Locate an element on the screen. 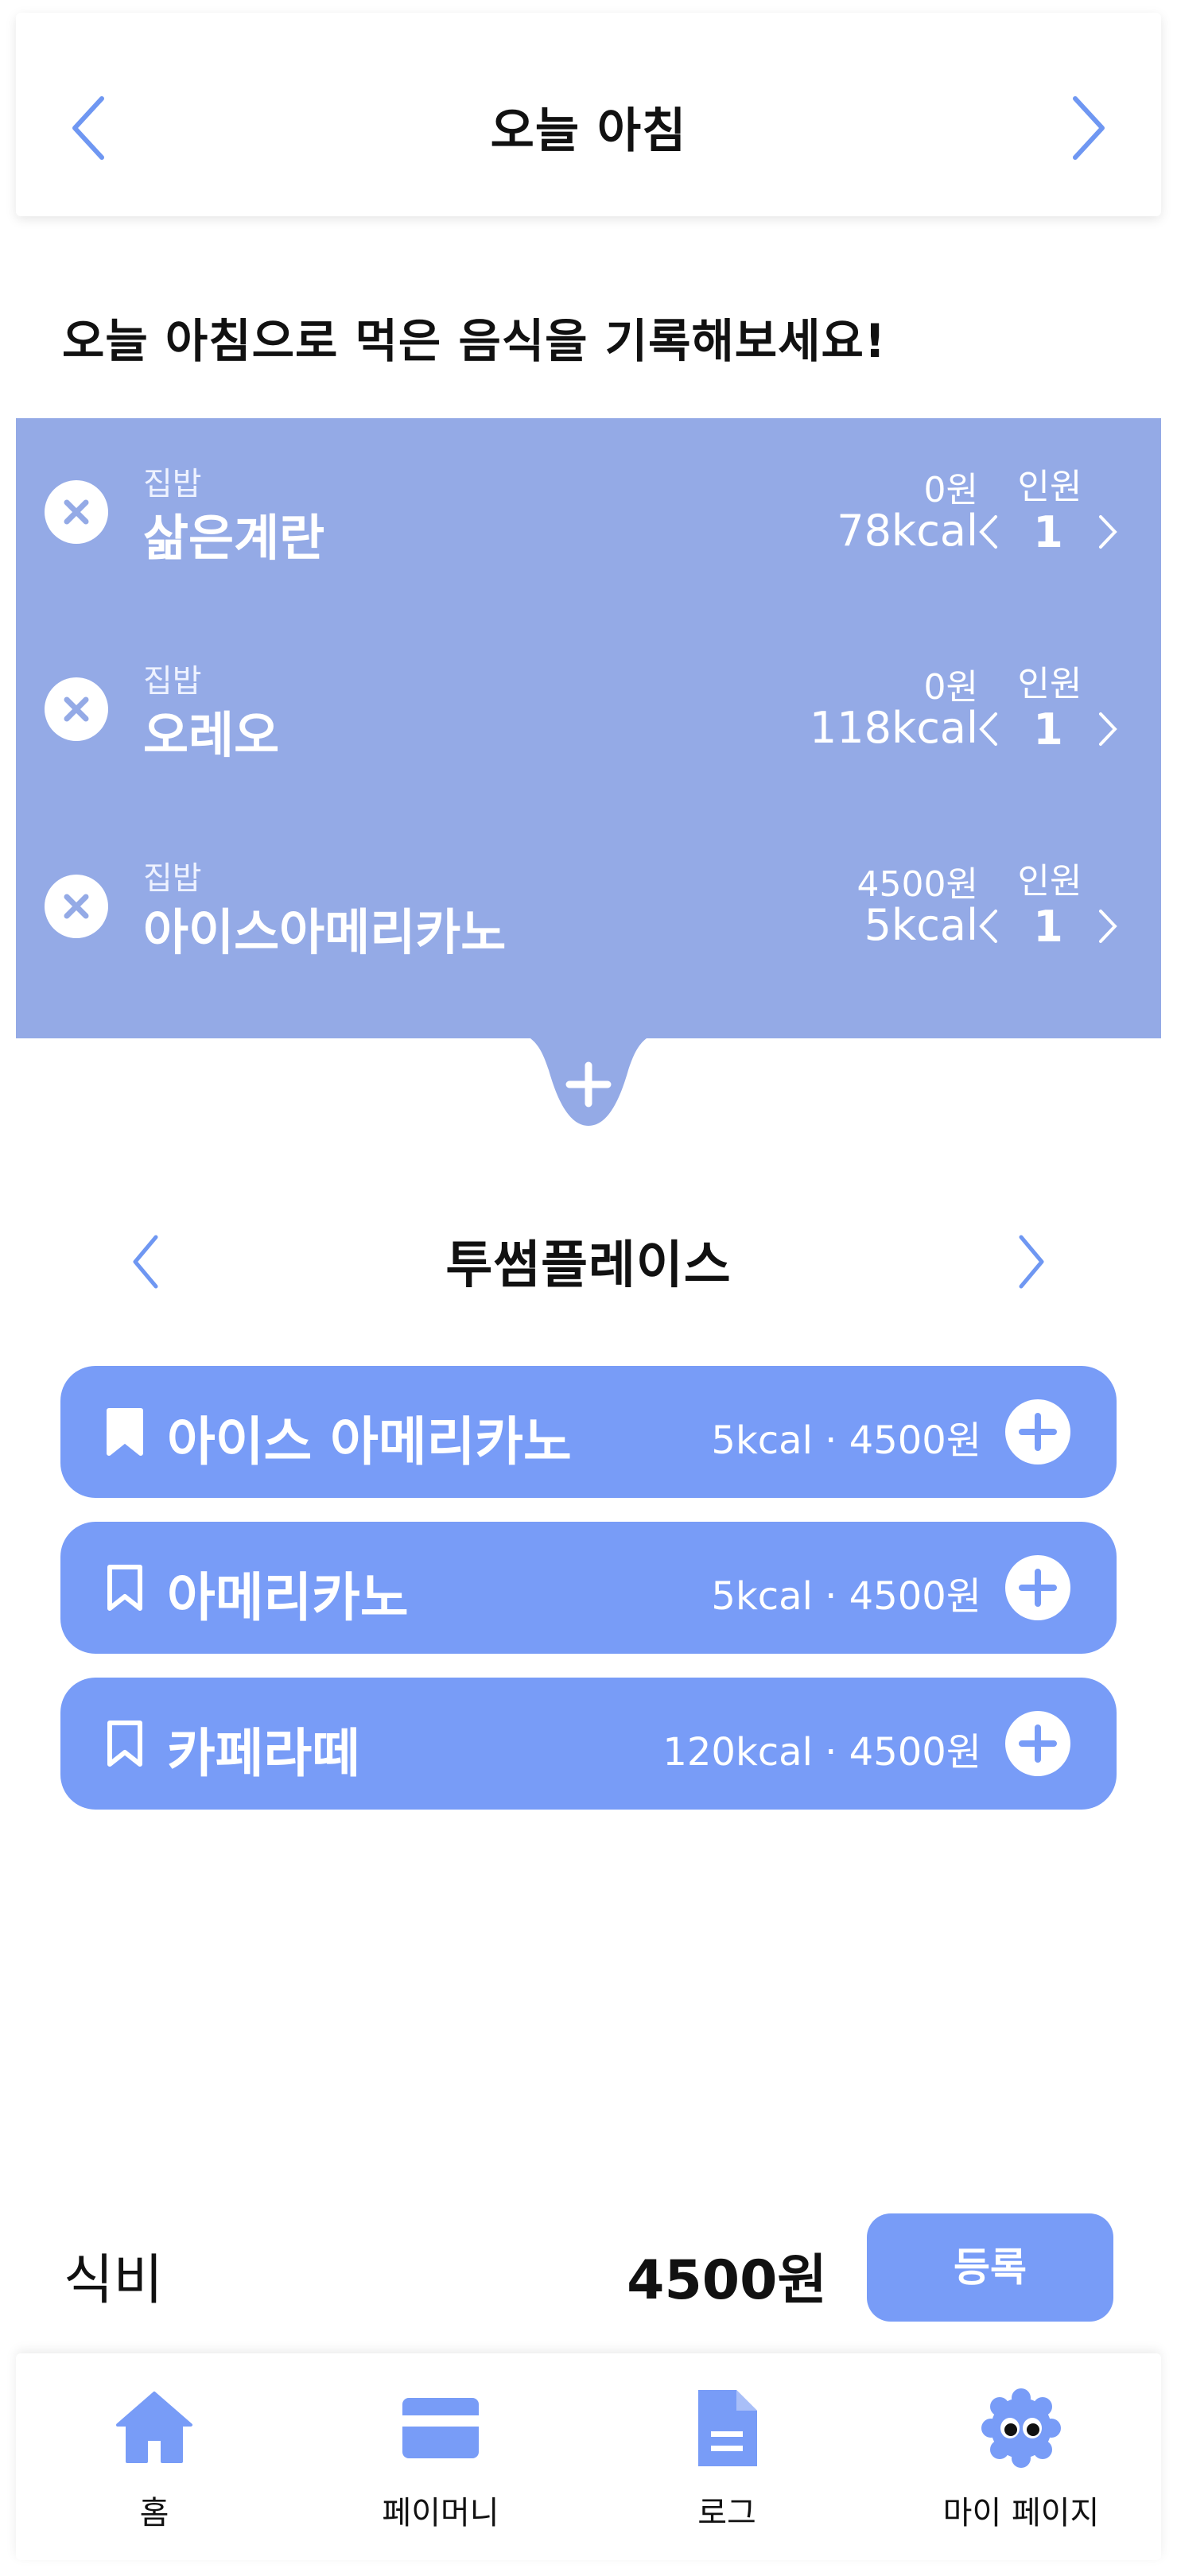 The height and width of the screenshot is (2576, 1177). add-food-button is located at coordinates (589, 1082).